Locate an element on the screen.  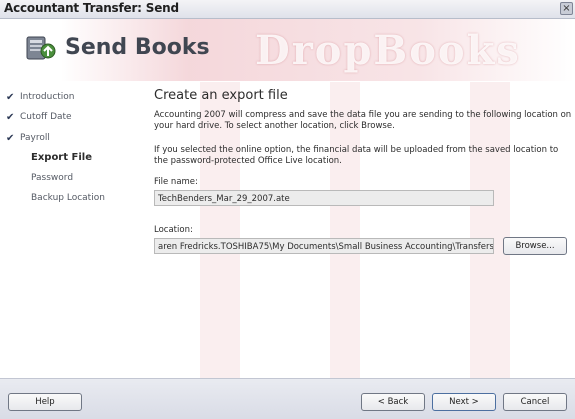
watermark-logo: DropBooks is located at coordinates (388, 50).